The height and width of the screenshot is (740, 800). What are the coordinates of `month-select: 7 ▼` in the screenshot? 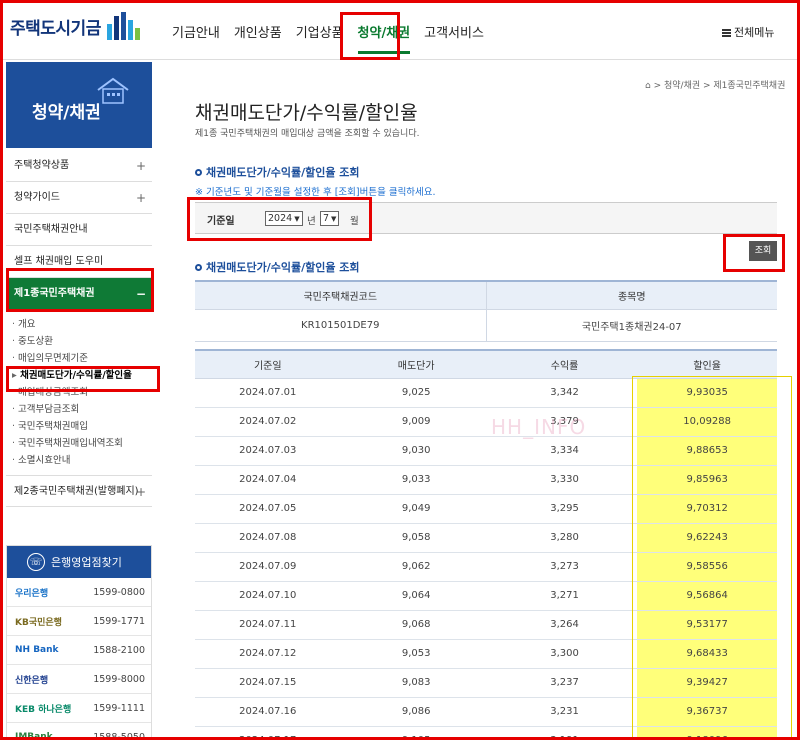 It's located at (330, 218).